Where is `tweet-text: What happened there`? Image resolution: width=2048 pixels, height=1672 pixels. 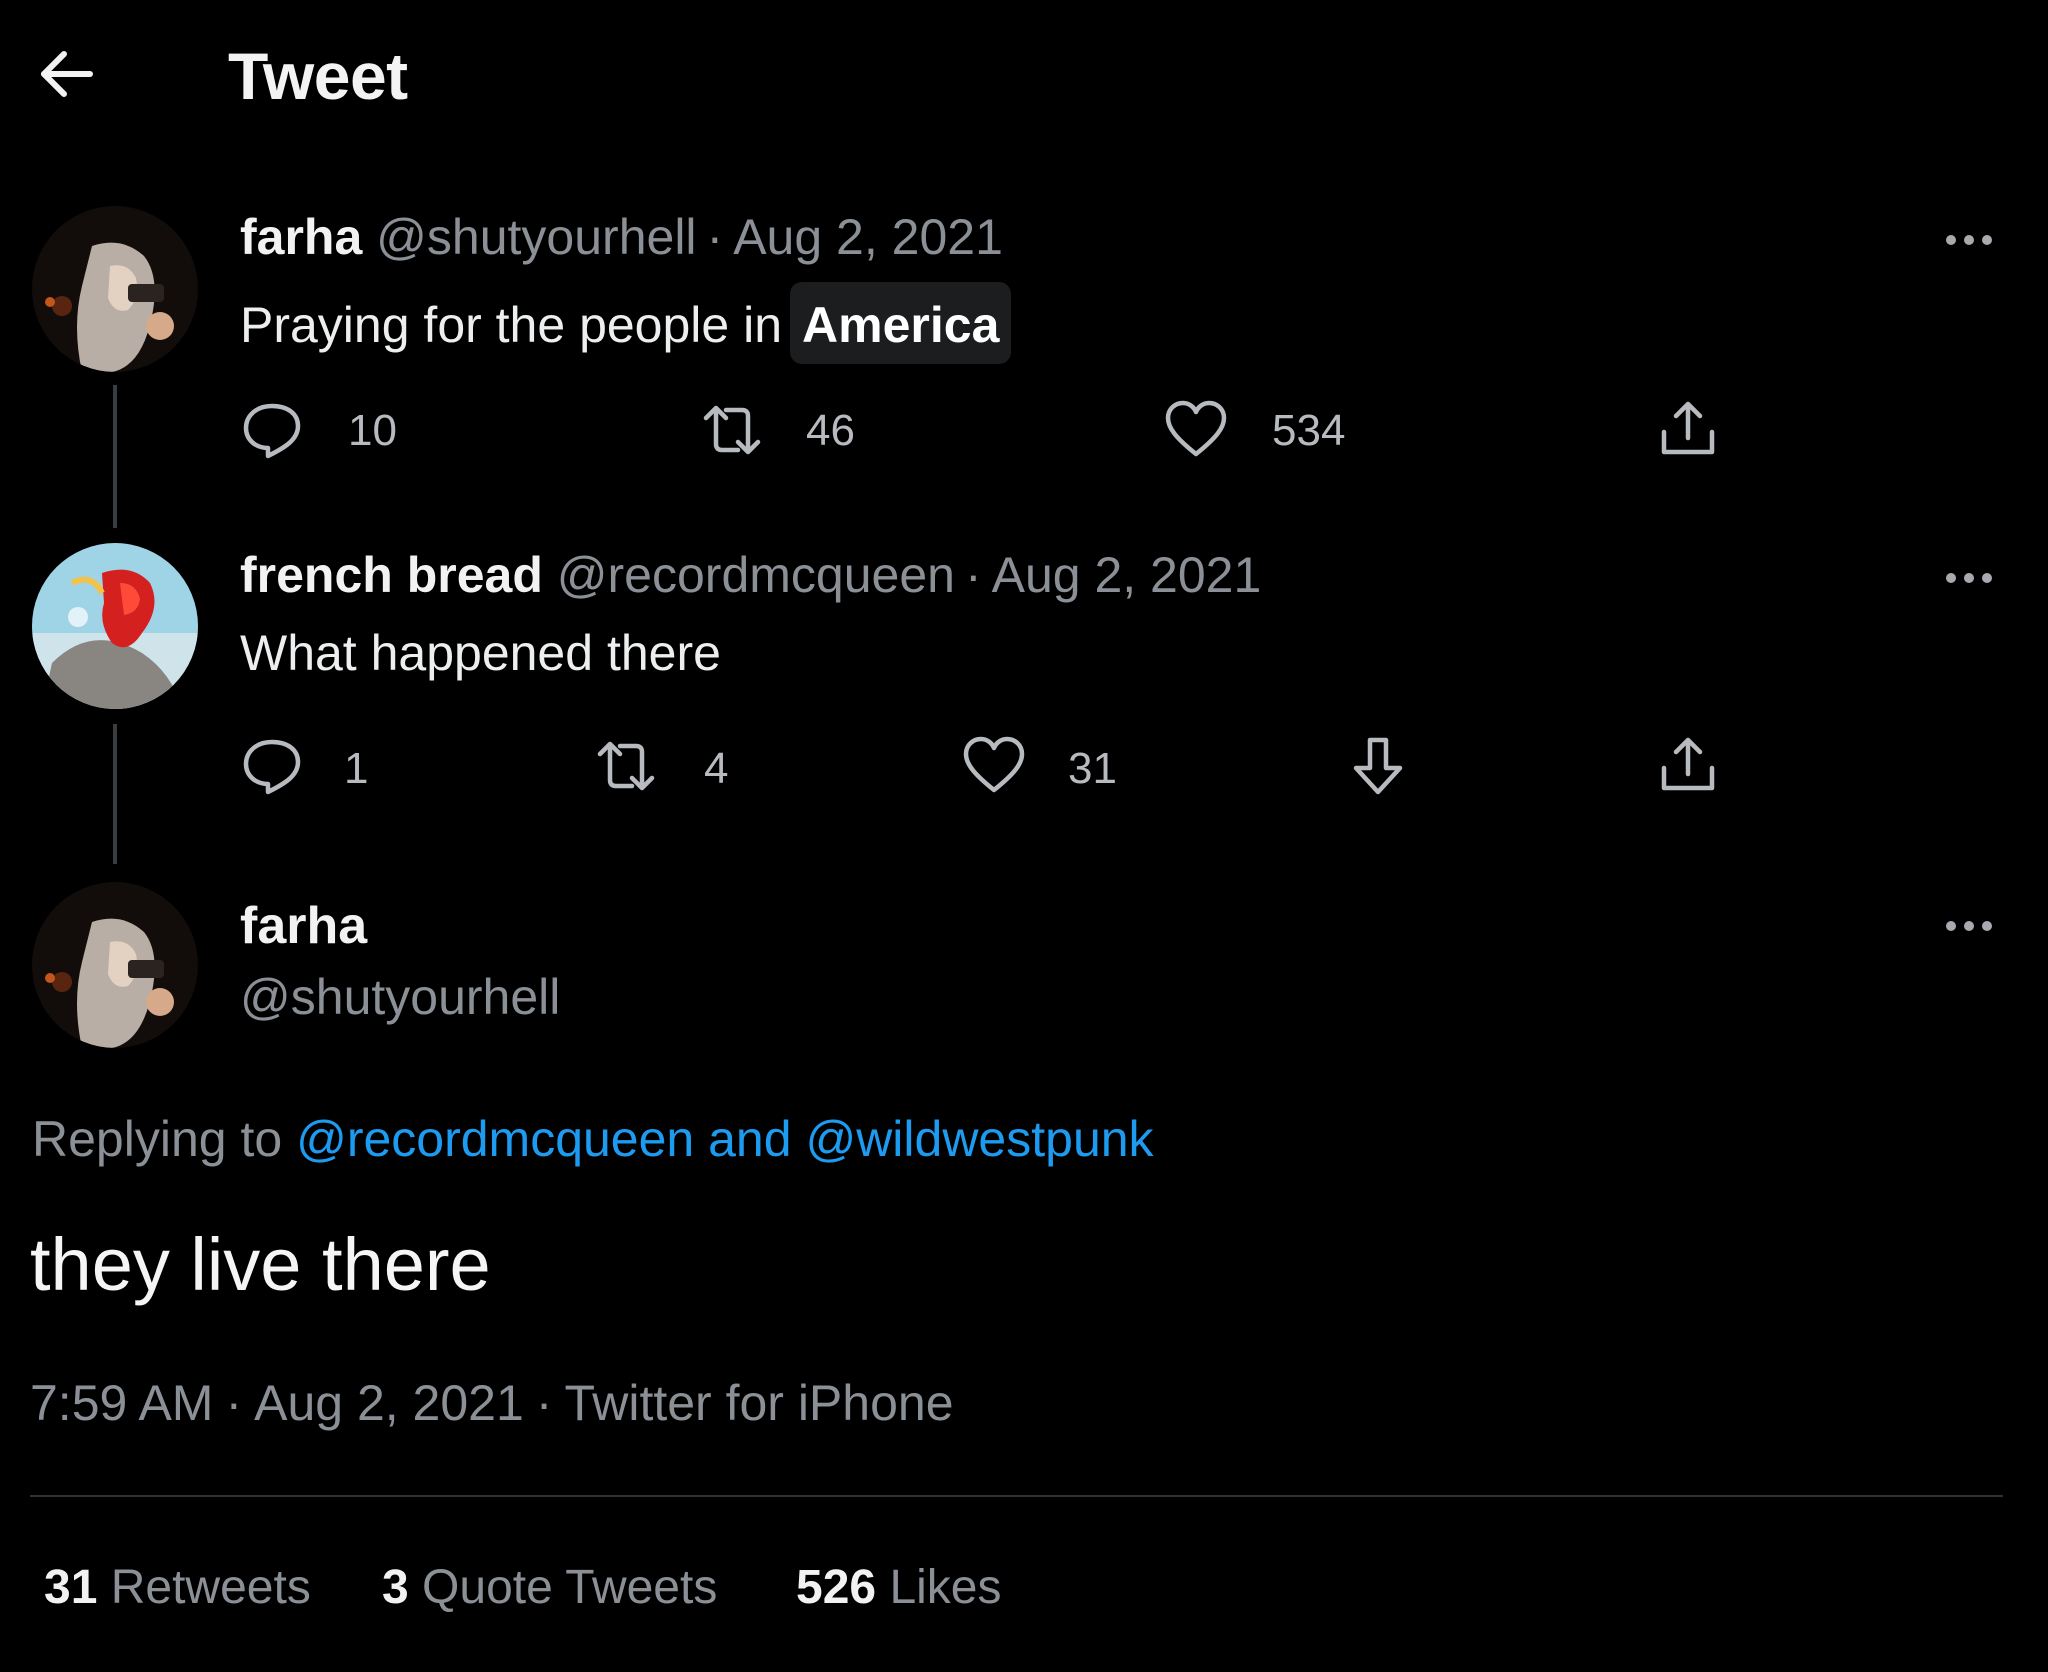
tweet-text: What happened there is located at coordinates (480, 653).